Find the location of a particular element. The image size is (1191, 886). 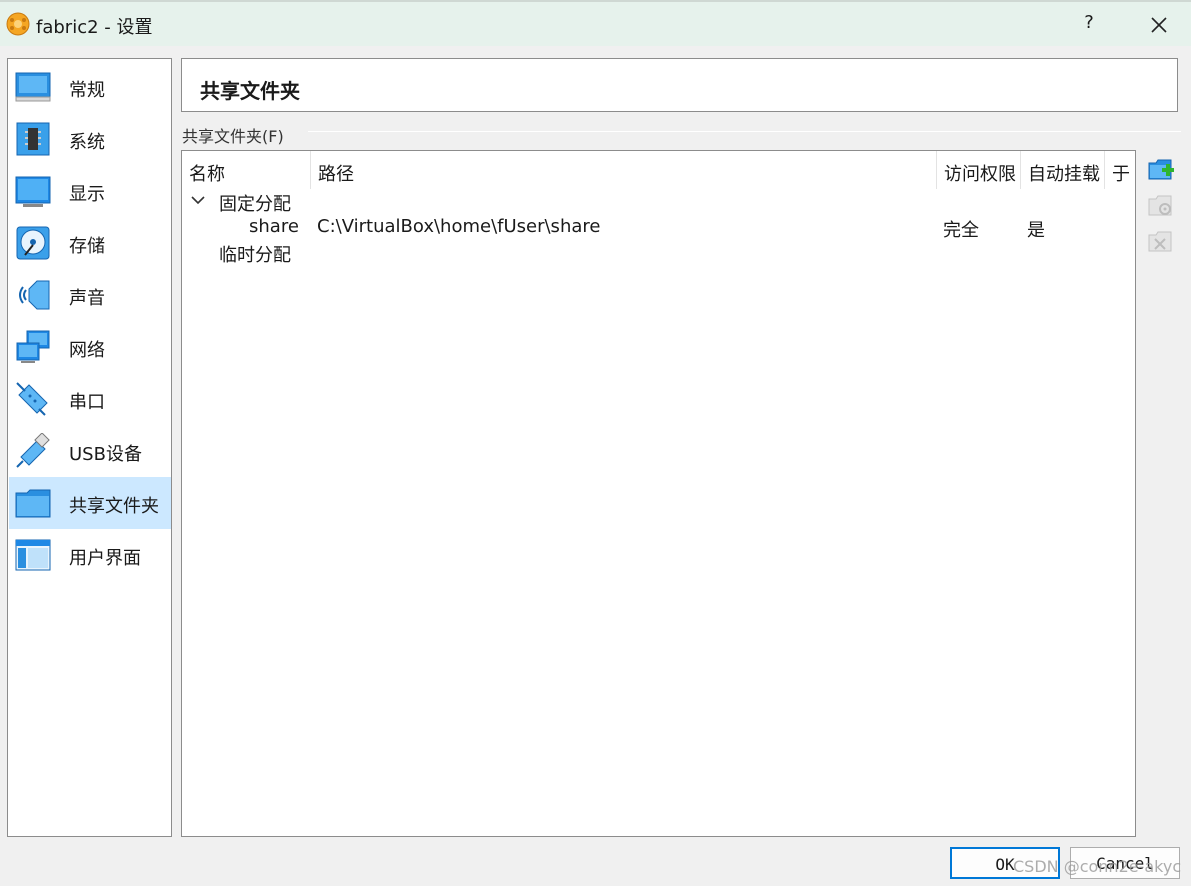

column-header-name: 名称 is located at coordinates (246, 170).